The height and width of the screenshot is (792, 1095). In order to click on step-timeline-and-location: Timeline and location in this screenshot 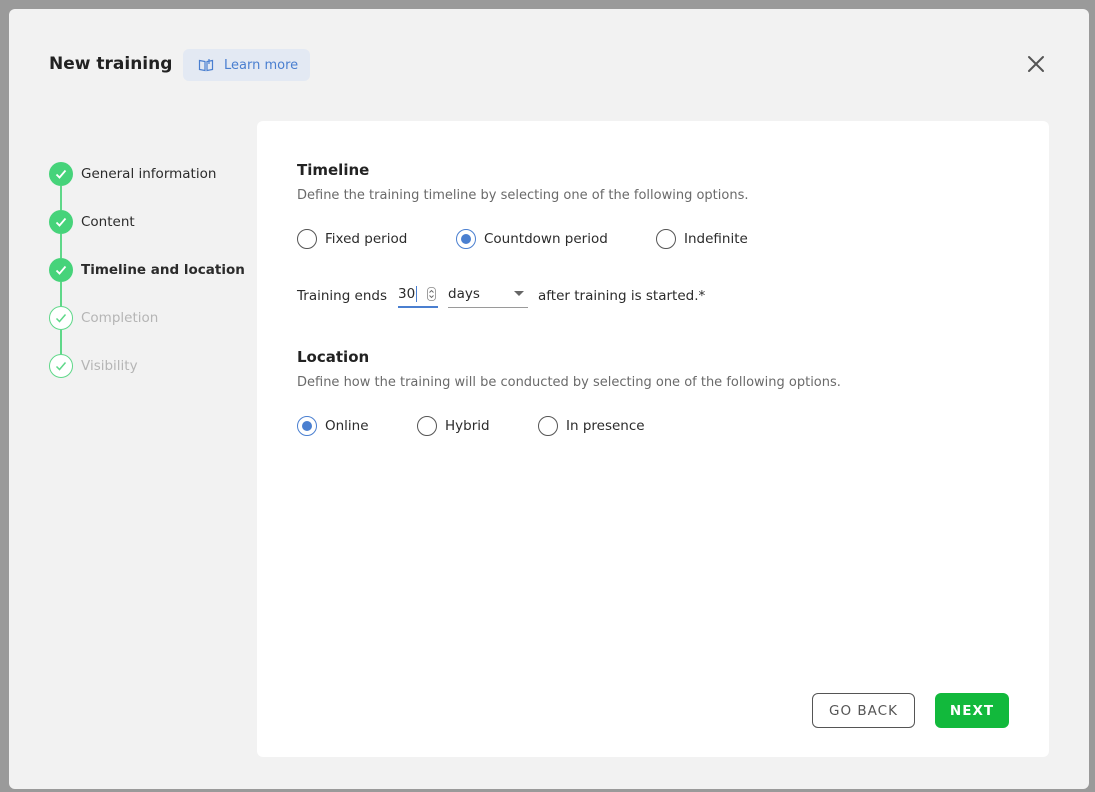, I will do `click(147, 270)`.